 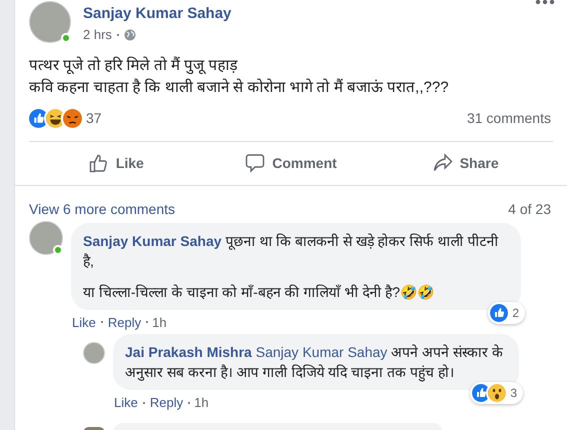 What do you see at coordinates (255, 163) in the screenshot?
I see `speech-bubble-icon` at bounding box center [255, 163].